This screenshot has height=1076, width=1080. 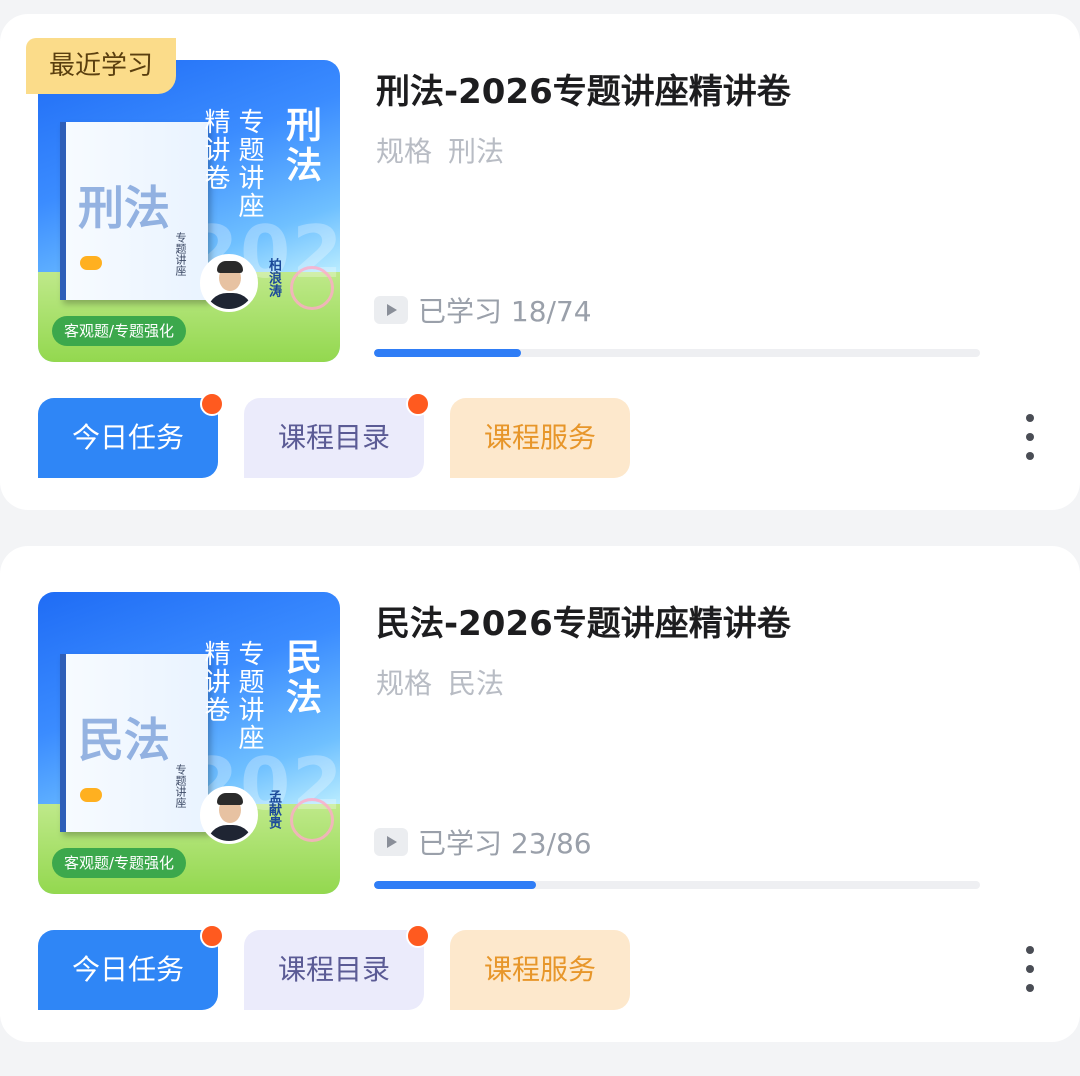 I want to click on course-spec: 规格 民法, so click(x=440, y=682).